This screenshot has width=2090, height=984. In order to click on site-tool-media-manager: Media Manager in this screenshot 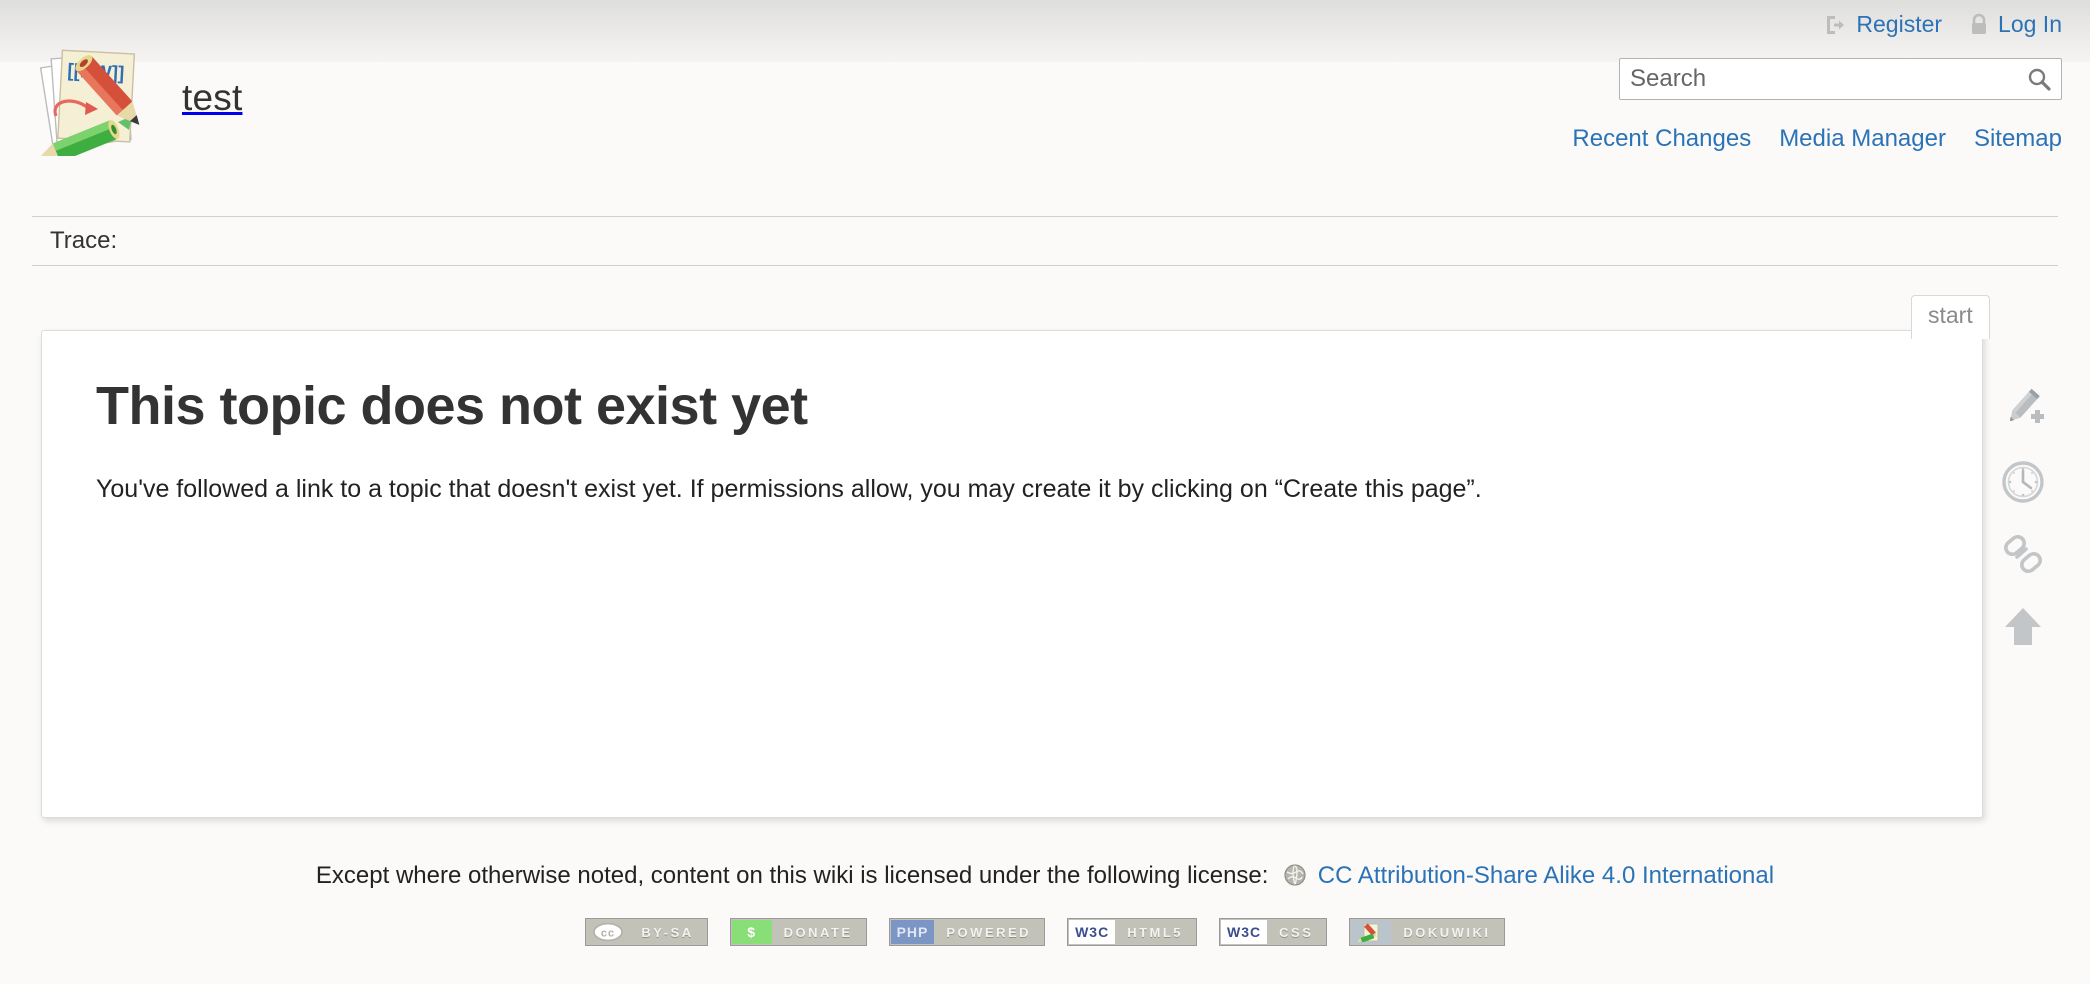, I will do `click(1862, 139)`.